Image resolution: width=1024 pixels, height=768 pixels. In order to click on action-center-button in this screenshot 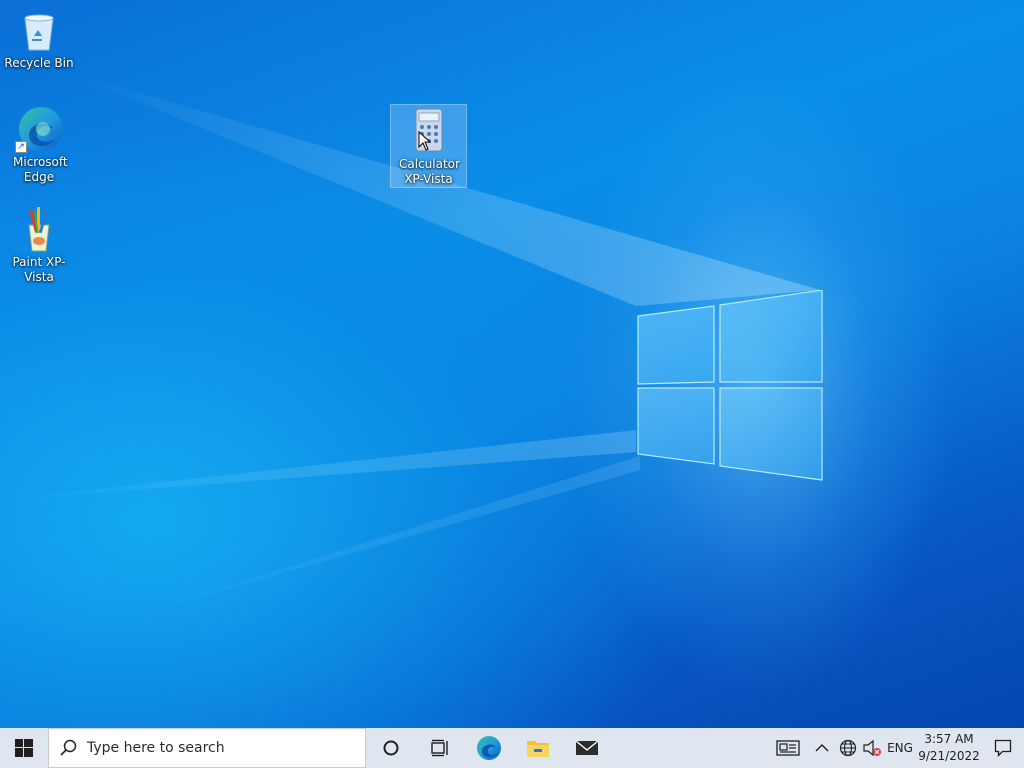, I will do `click(1003, 748)`.